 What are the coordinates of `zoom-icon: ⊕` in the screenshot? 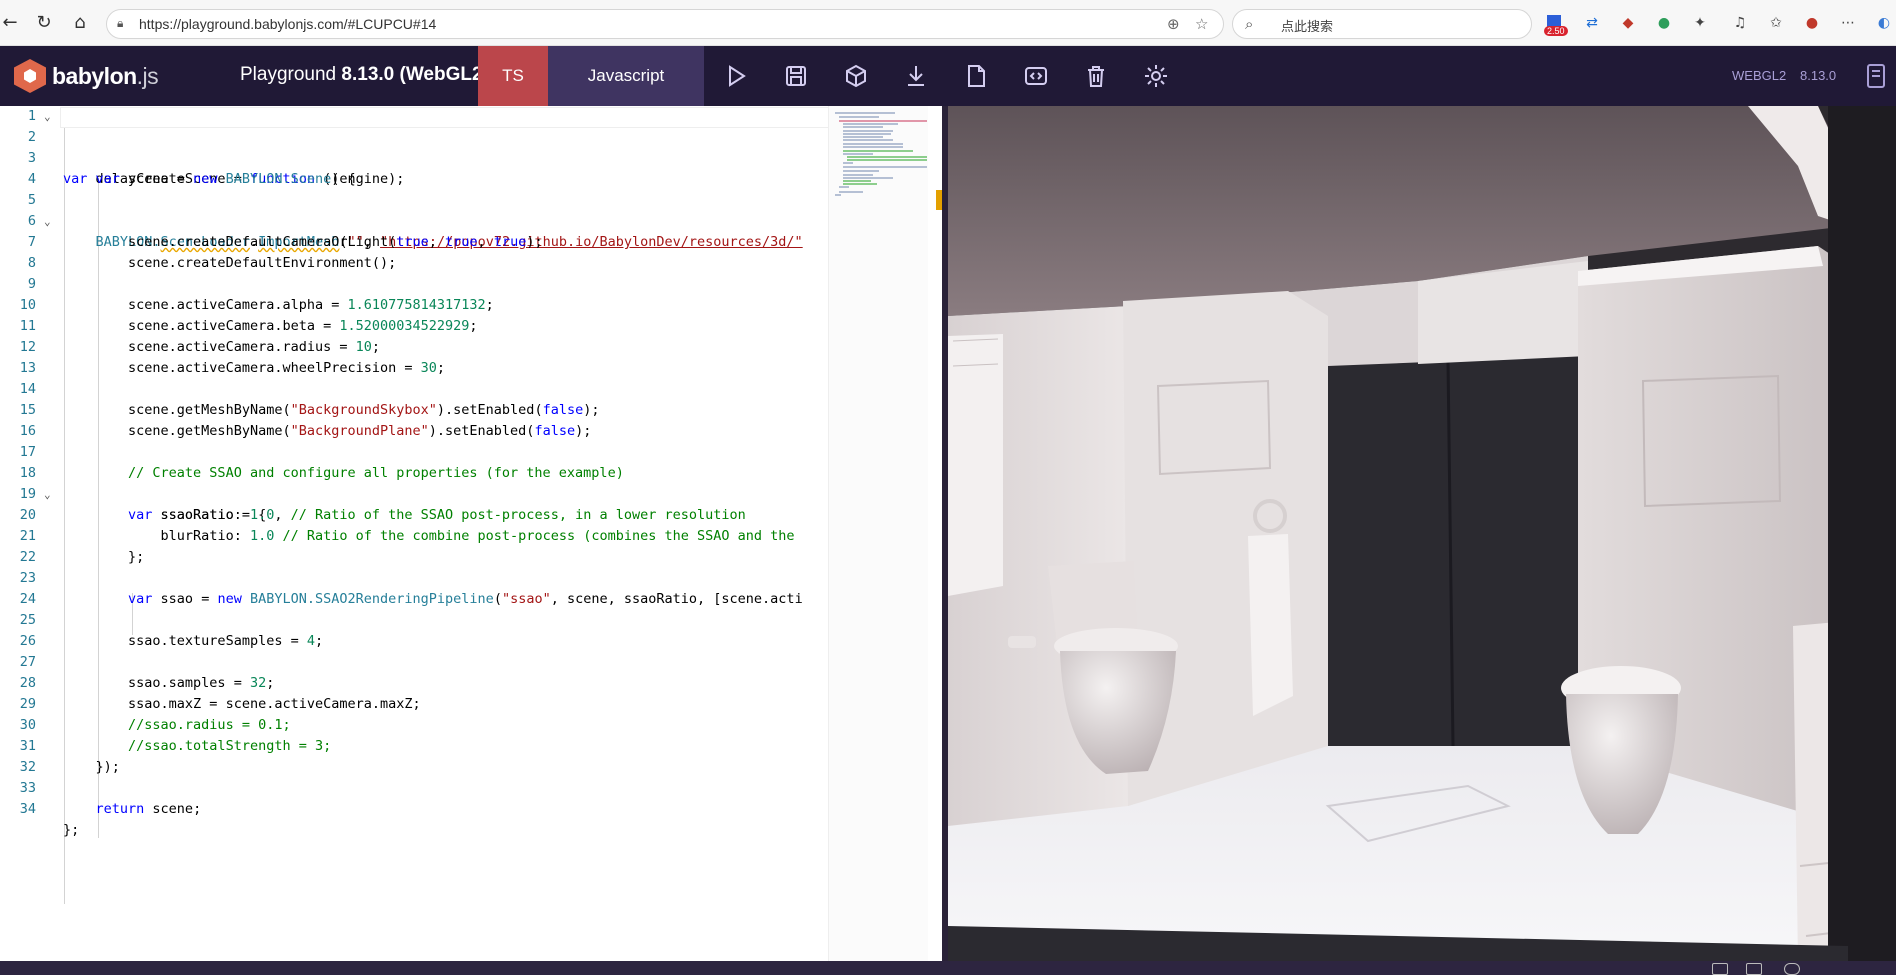 It's located at (1173, 24).